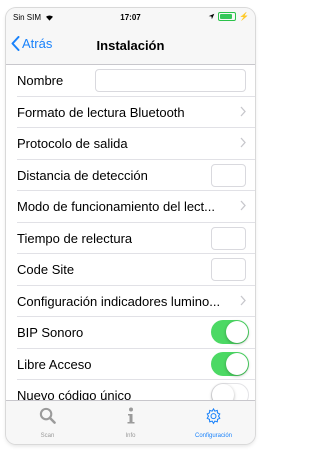  I want to click on bip-sonoro-toggle, so click(230, 332).